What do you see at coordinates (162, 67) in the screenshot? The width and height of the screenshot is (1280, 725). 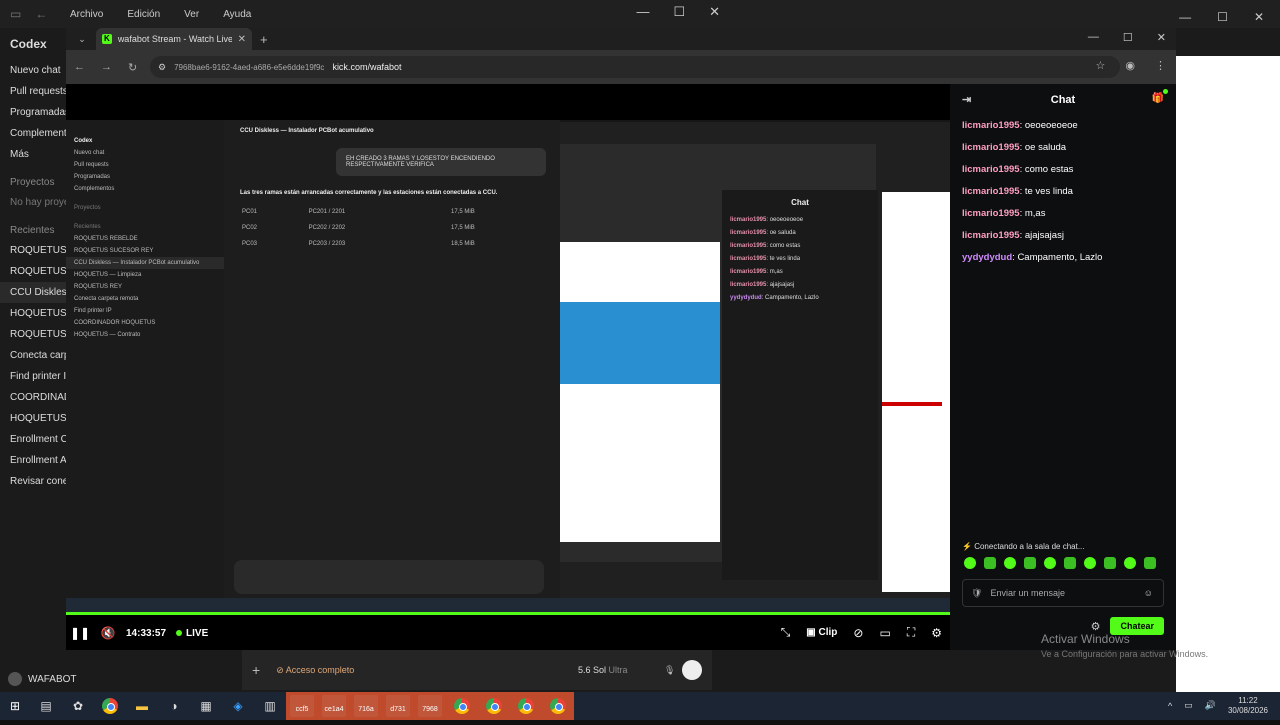 I see `site-info-icon: ⚙` at bounding box center [162, 67].